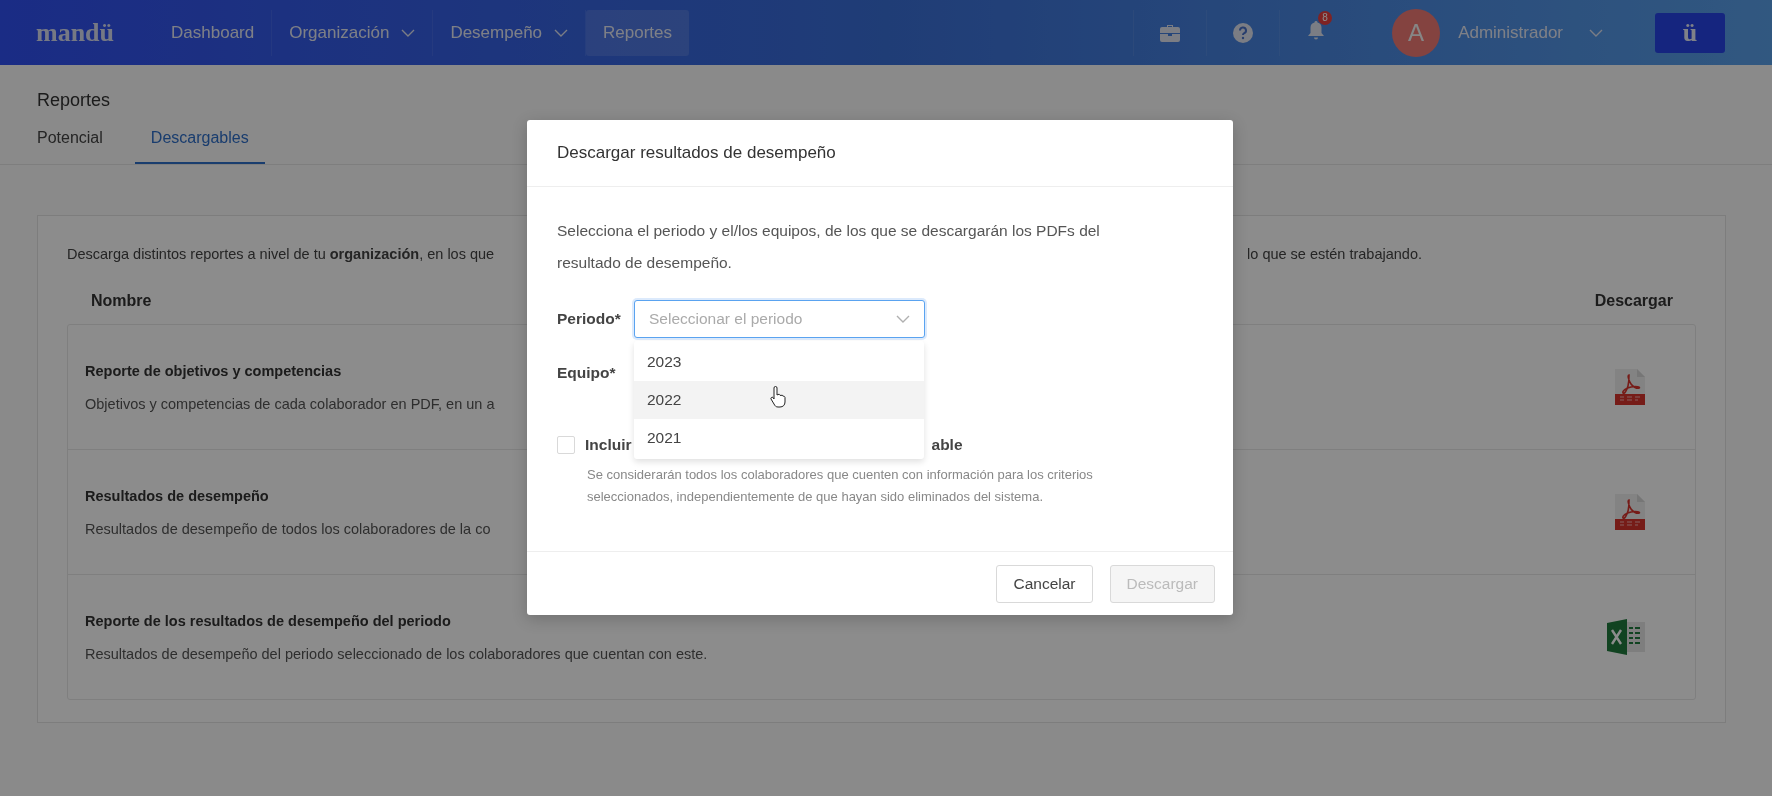 This screenshot has width=1772, height=796. I want to click on column-header: Descargar, so click(1633, 301).